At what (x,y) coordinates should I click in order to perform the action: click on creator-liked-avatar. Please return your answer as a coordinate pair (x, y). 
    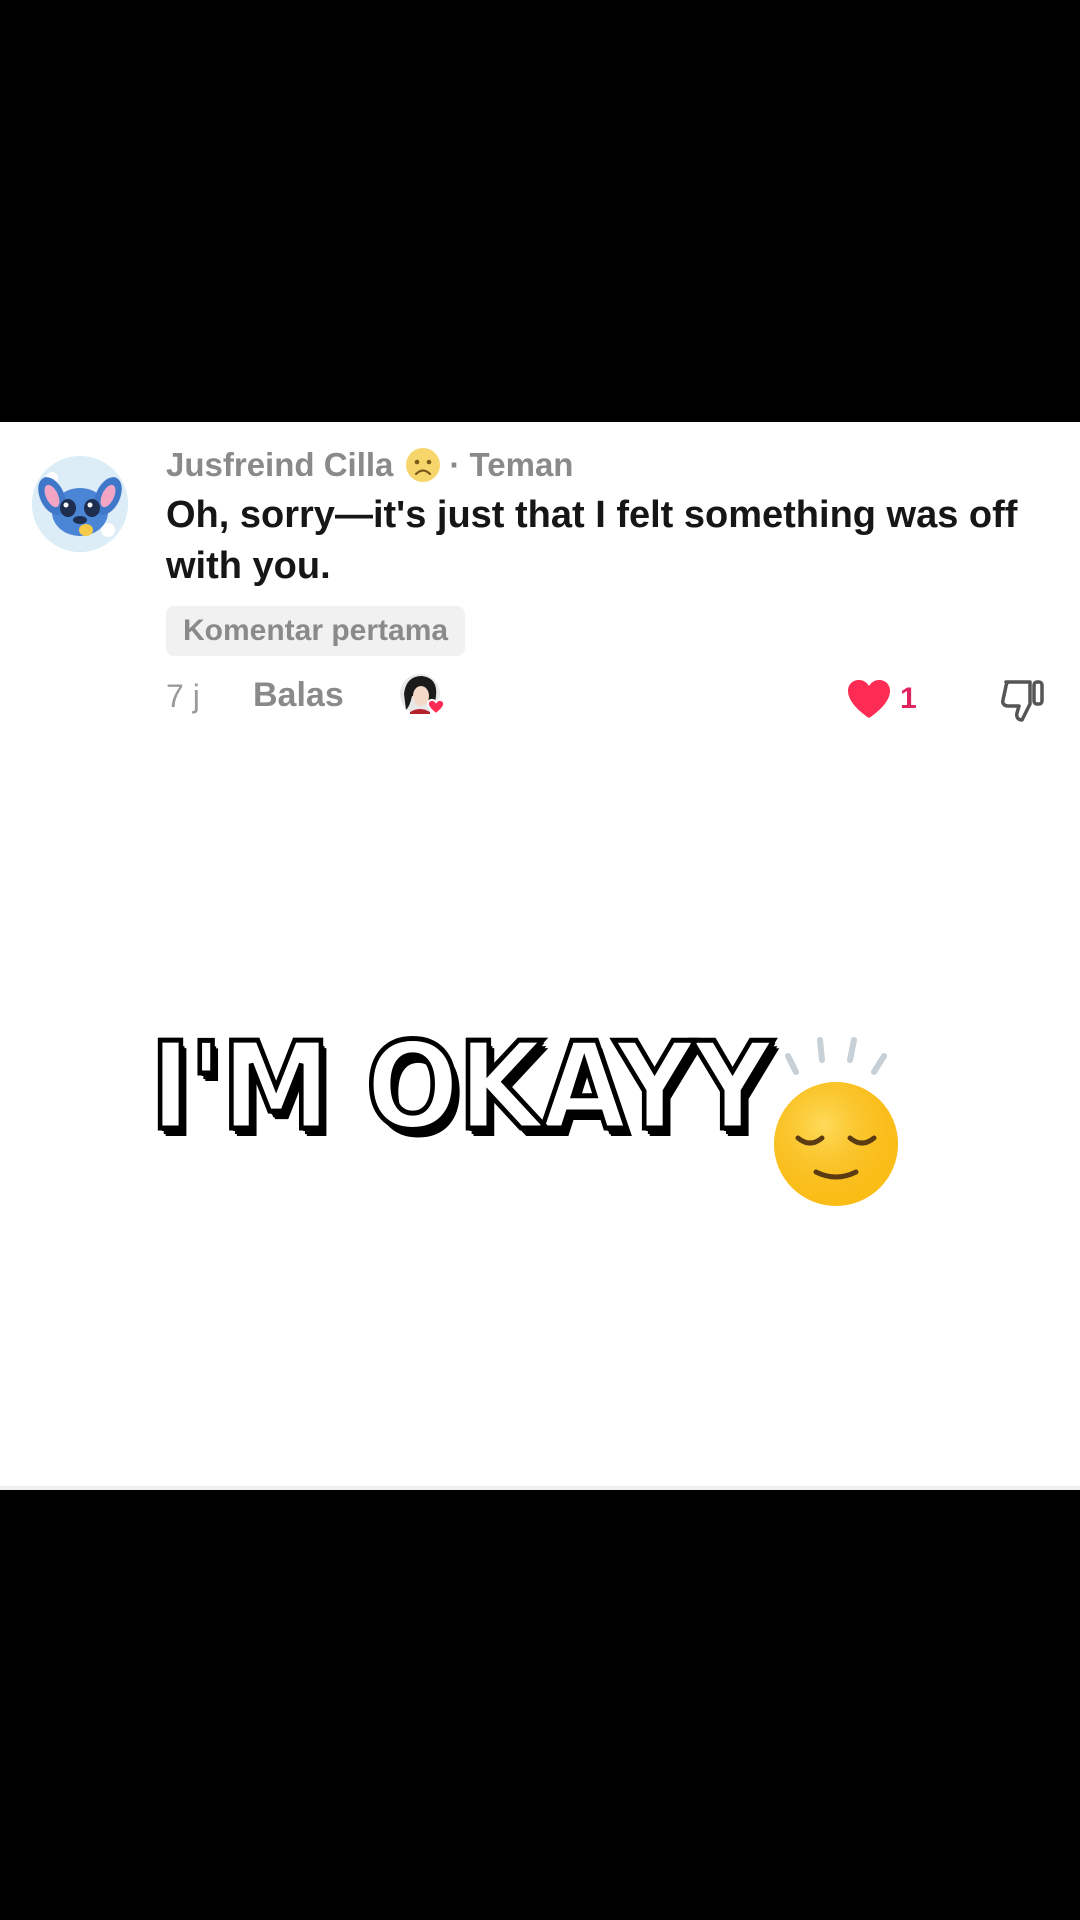
    Looking at the image, I should click on (424, 698).